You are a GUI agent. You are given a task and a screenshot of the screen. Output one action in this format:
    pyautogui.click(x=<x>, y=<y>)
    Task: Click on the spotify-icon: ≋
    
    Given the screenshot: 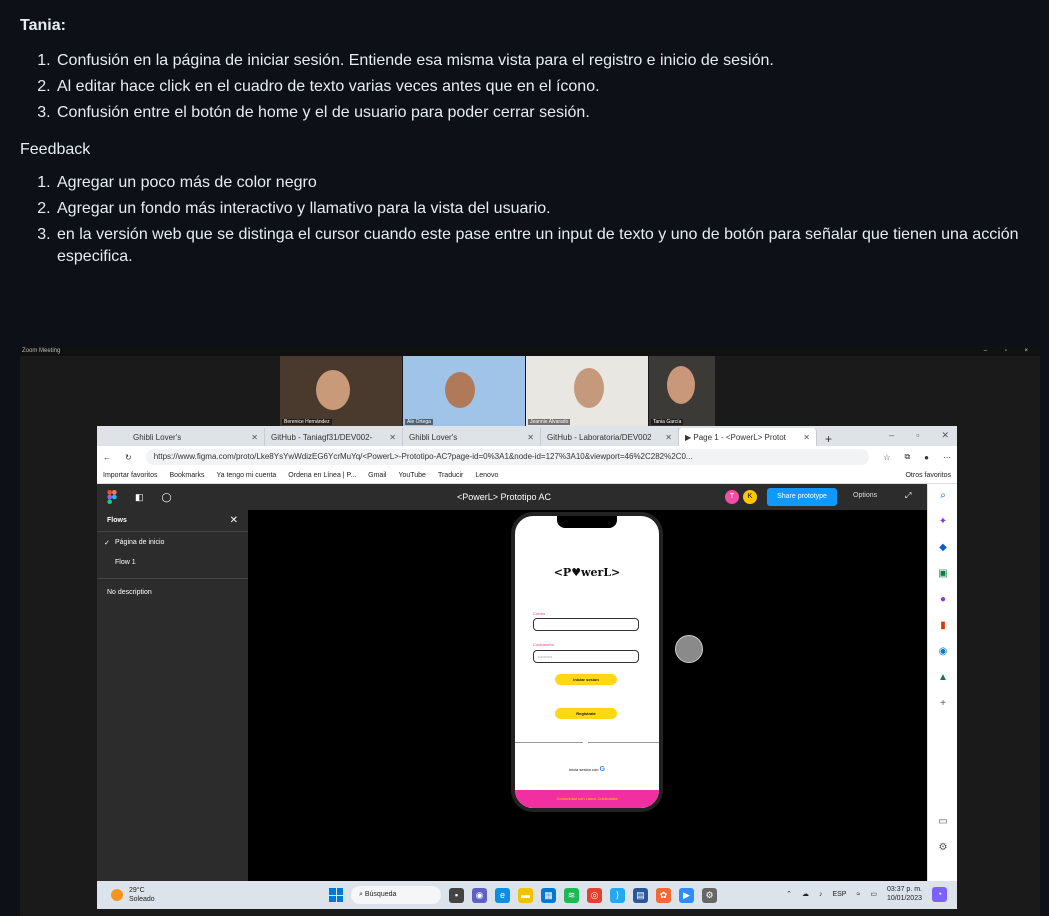 What is the action you would take?
    pyautogui.click(x=571, y=895)
    